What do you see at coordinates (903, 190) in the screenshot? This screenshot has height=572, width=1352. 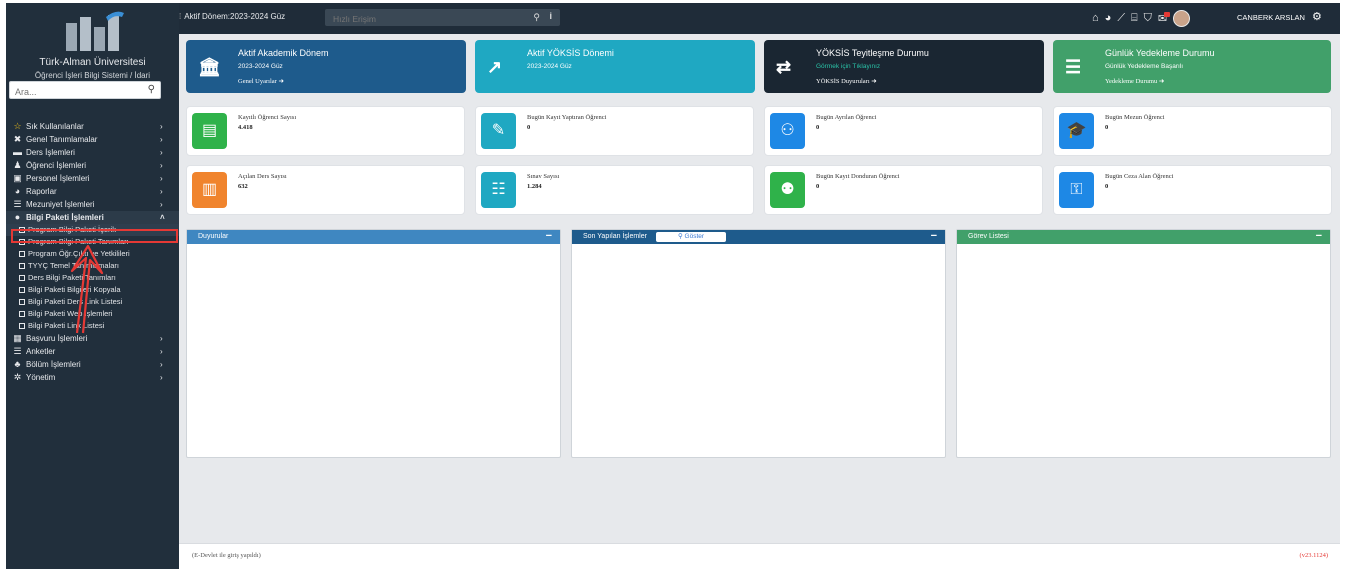 I see `stat-frozen-today: ⚉ Bugün Kayıt Donduran Öğrenci 0` at bounding box center [903, 190].